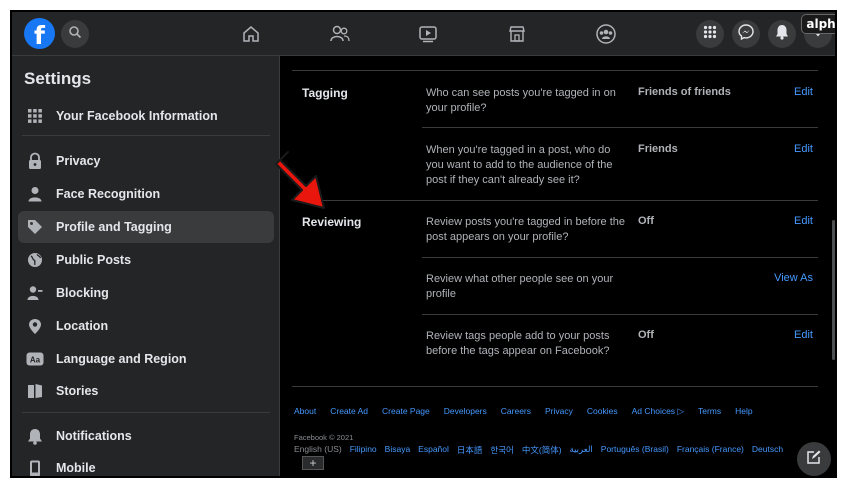 This screenshot has width=848, height=489. Describe the element at coordinates (305, 411) in the screenshot. I see `footer-link-about: About` at that location.